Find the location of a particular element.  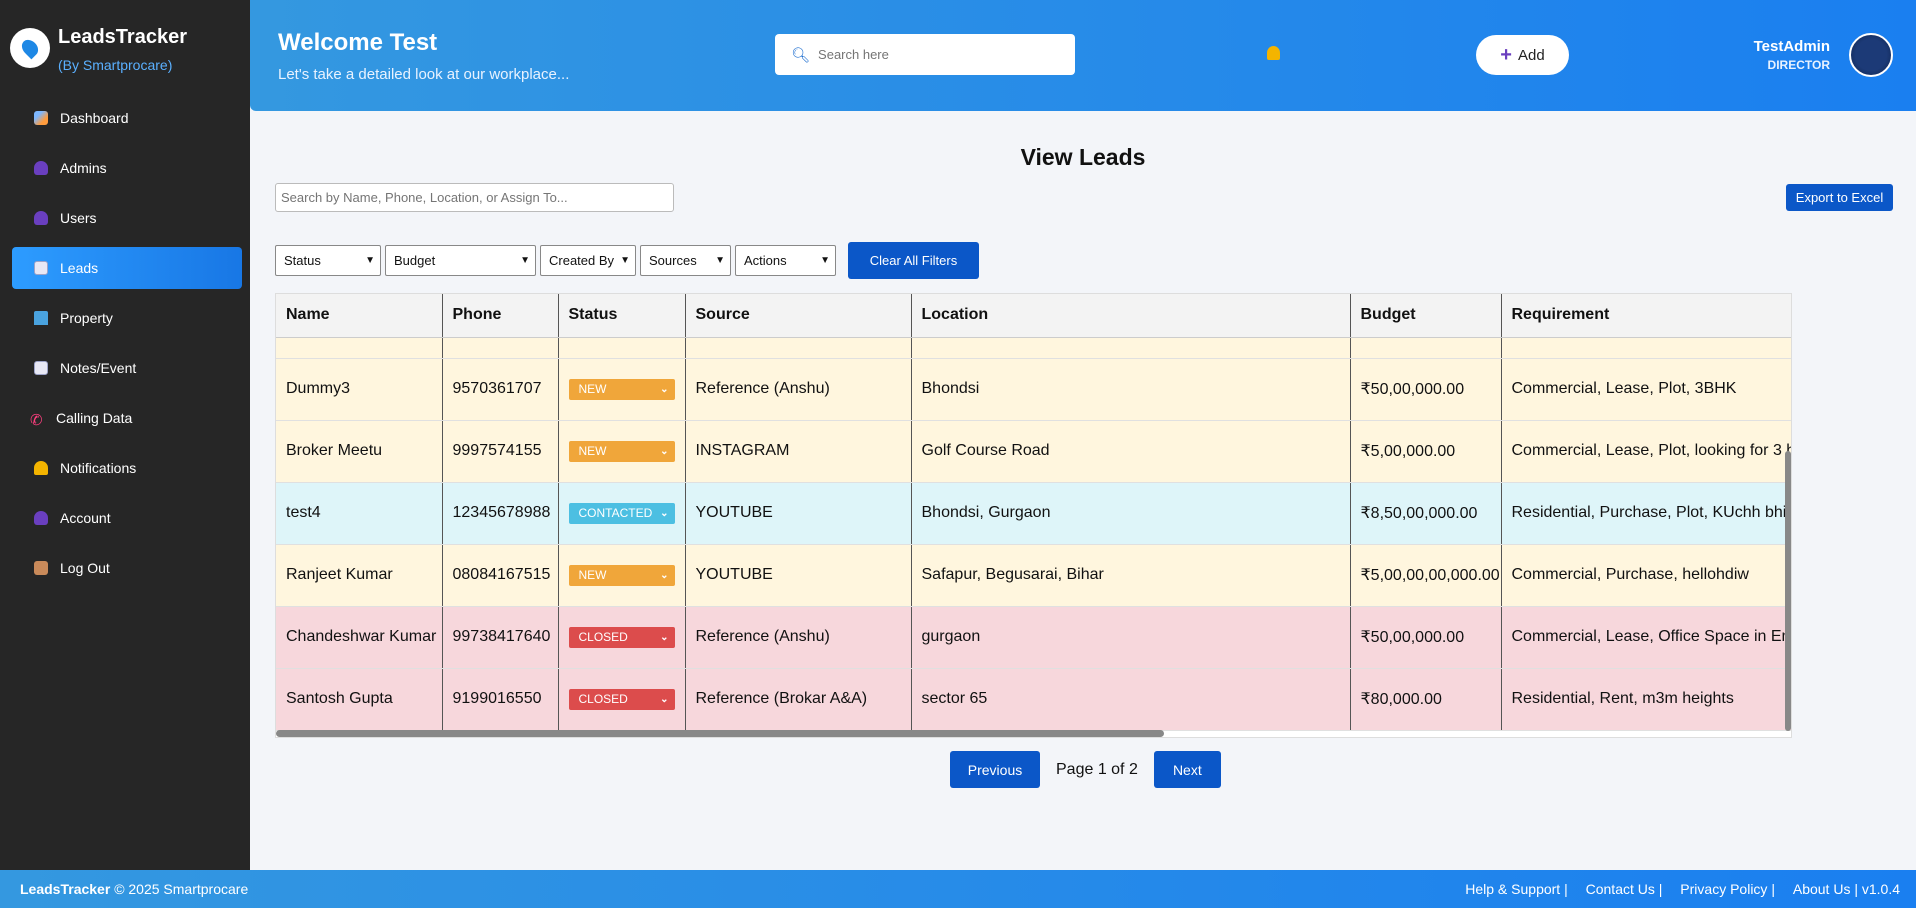

brand: LeadsTracker (By Smartprocare) is located at coordinates (125, 50).